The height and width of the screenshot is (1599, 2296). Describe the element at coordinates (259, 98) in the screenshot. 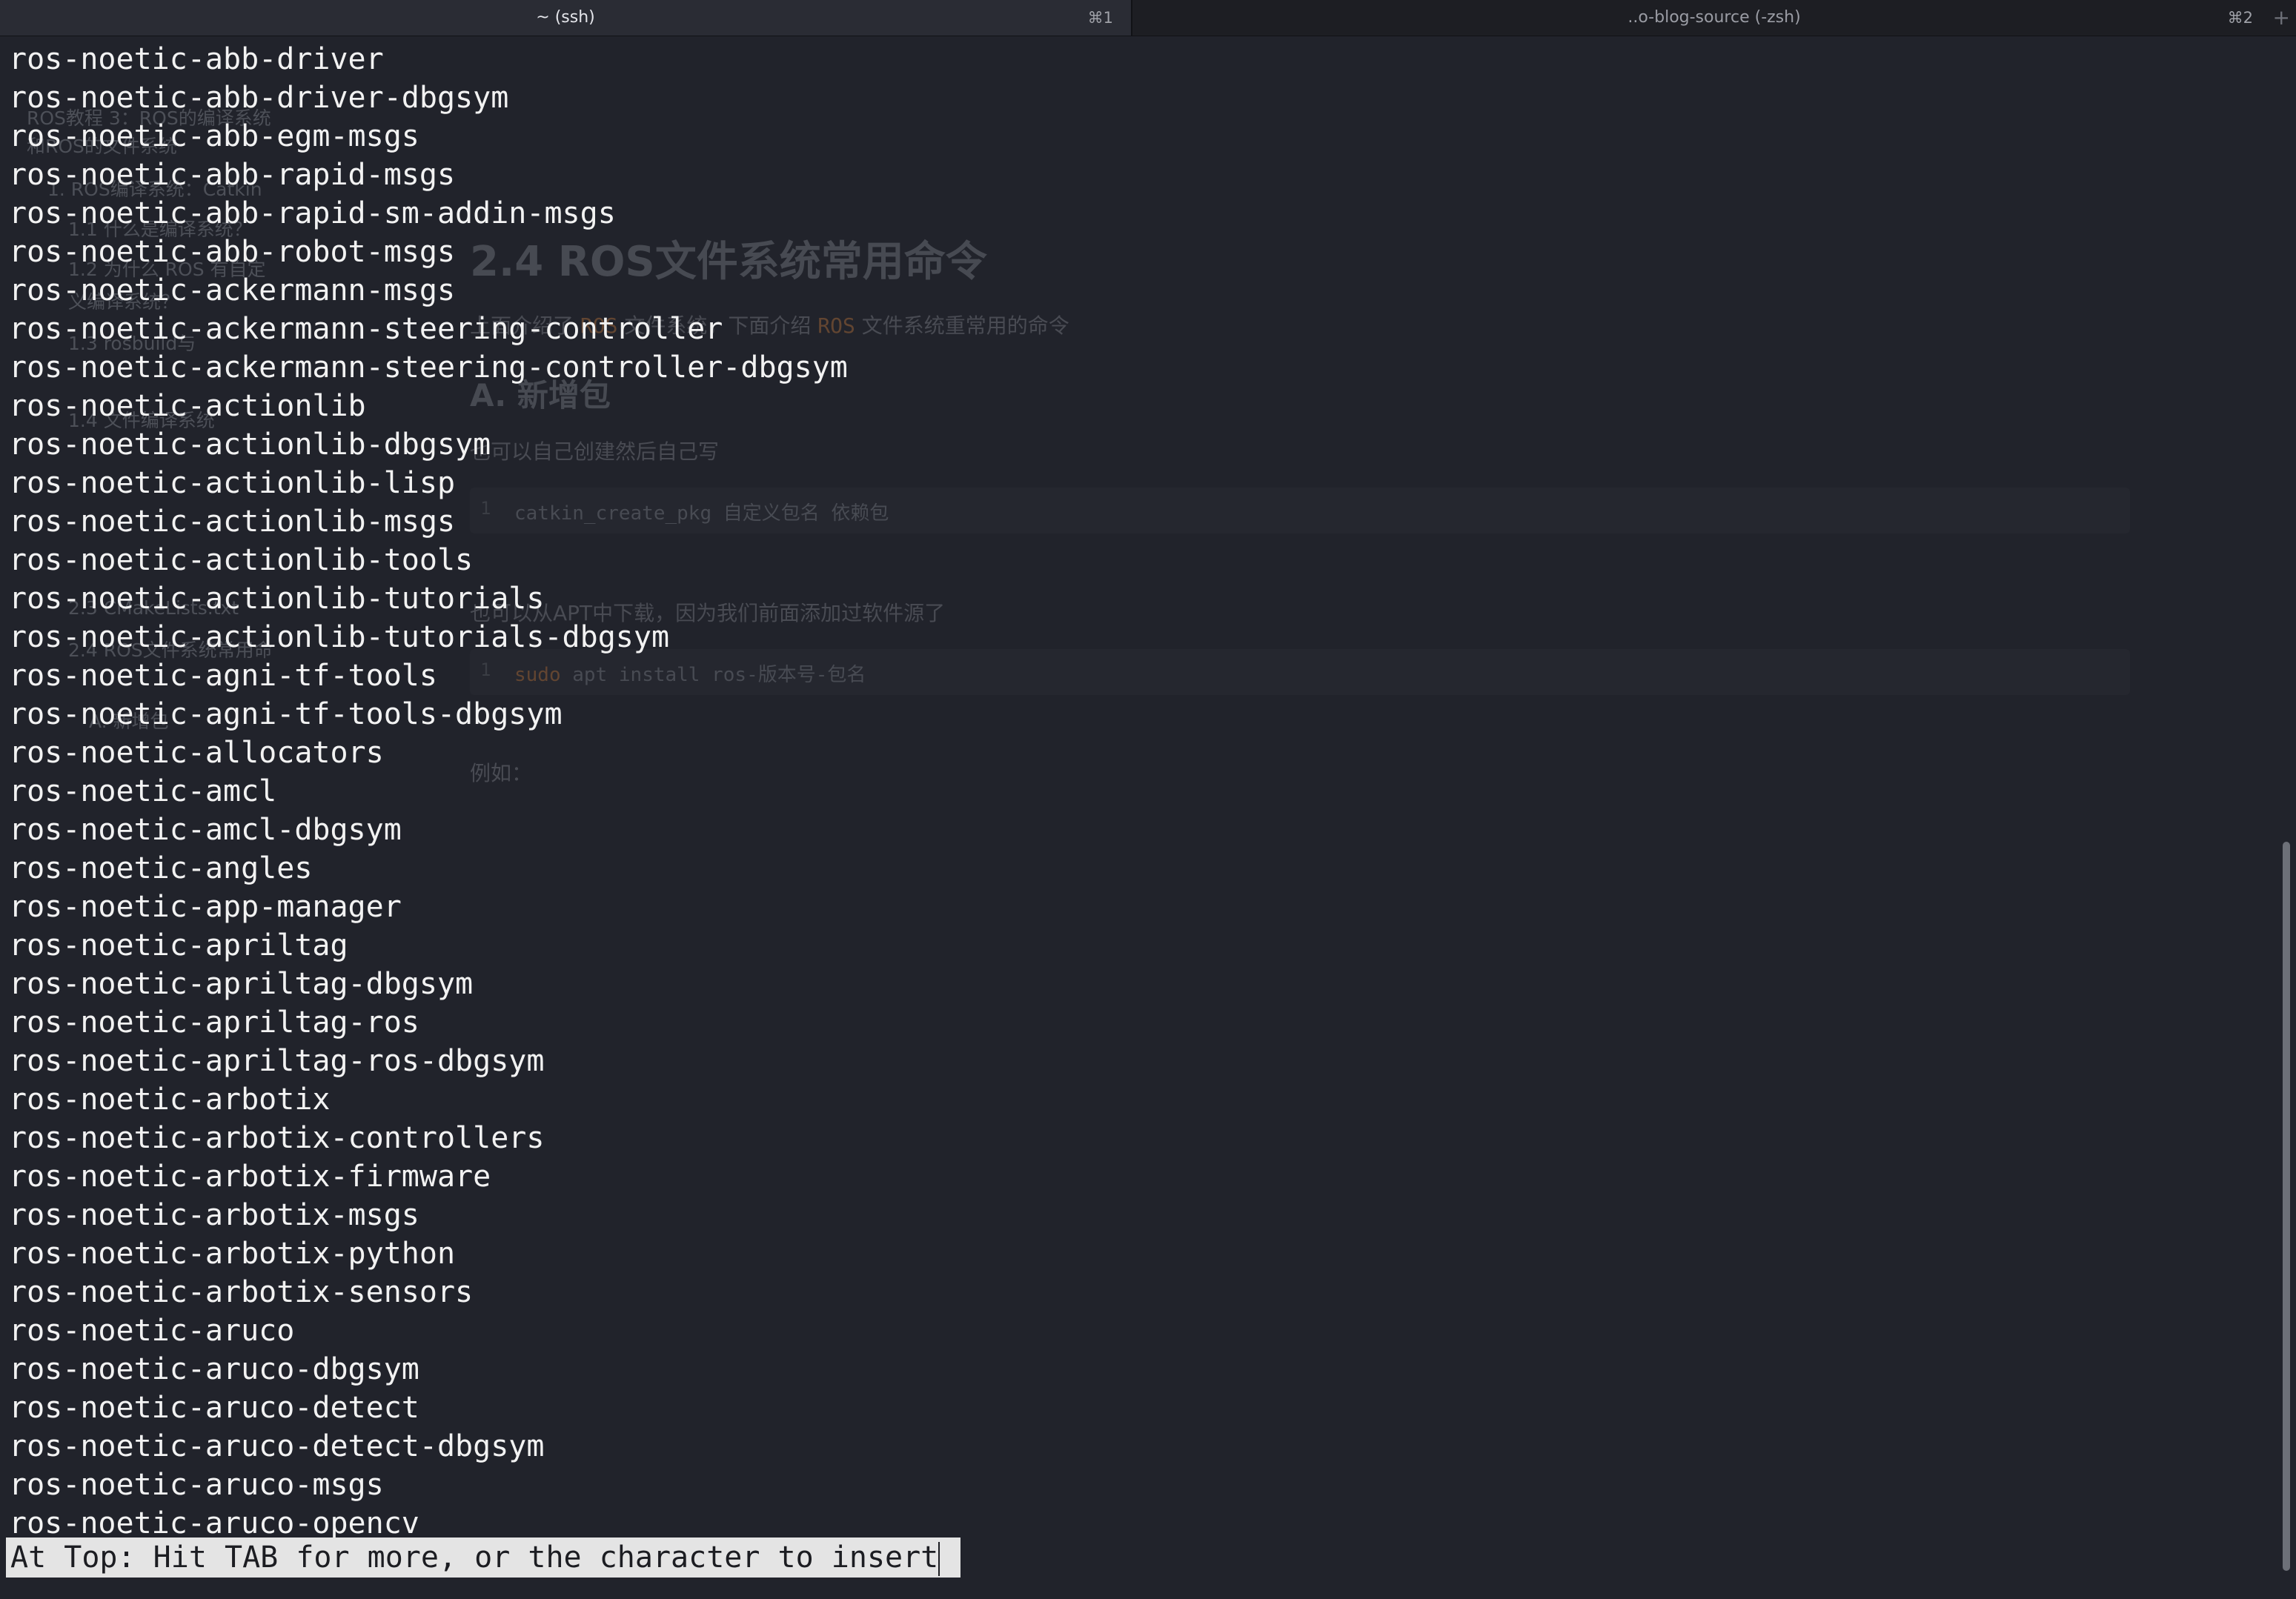

I see `completion-item: ros-noetic-abb-driver-dbgsym` at that location.